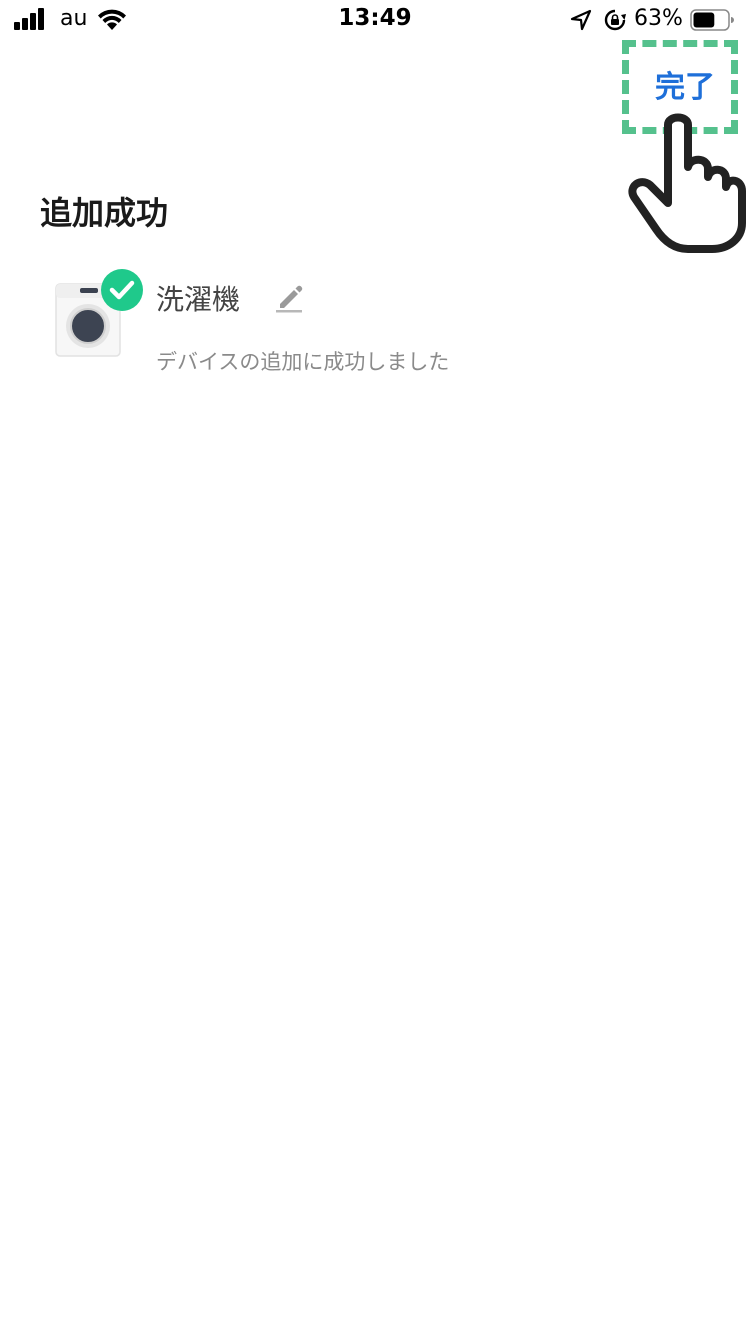  Describe the element at coordinates (380, 328) in the screenshot. I see `device-list-item: 洗濯機 デバイスの追加に成功しました` at that location.